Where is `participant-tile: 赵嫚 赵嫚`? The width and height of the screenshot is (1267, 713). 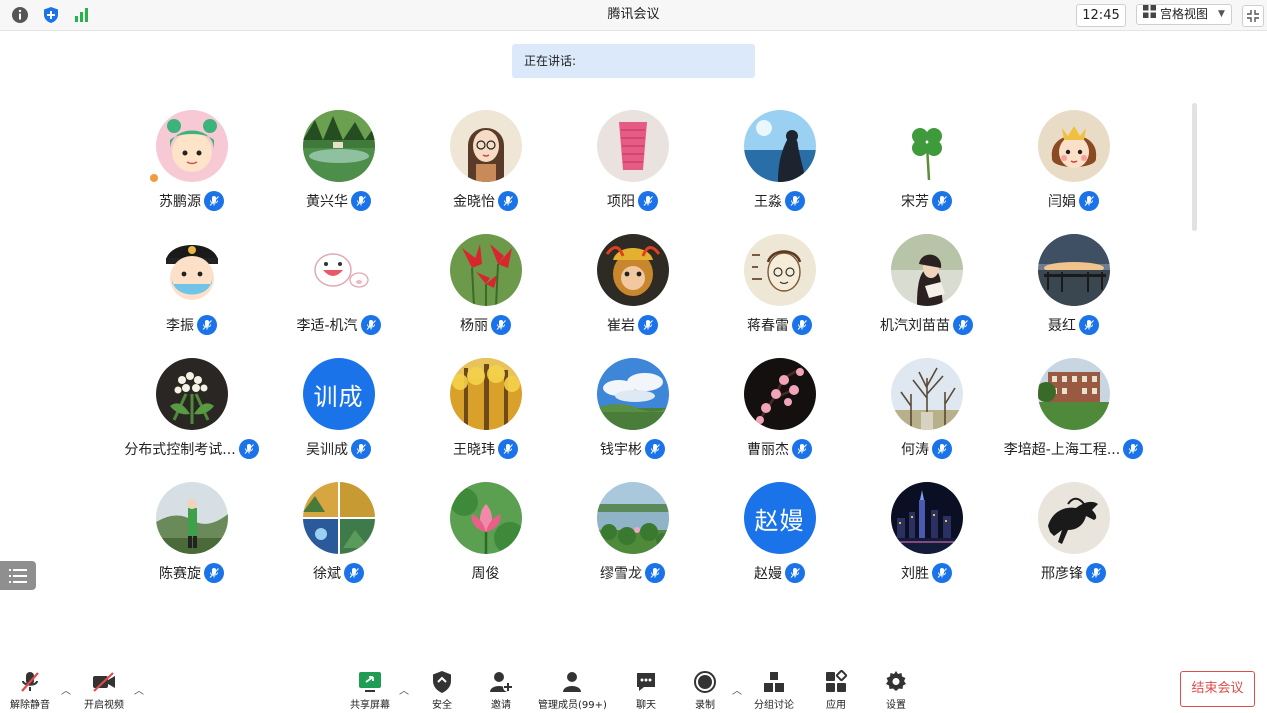
participant-tile: 赵嫚 赵嫚 is located at coordinates (779, 544).